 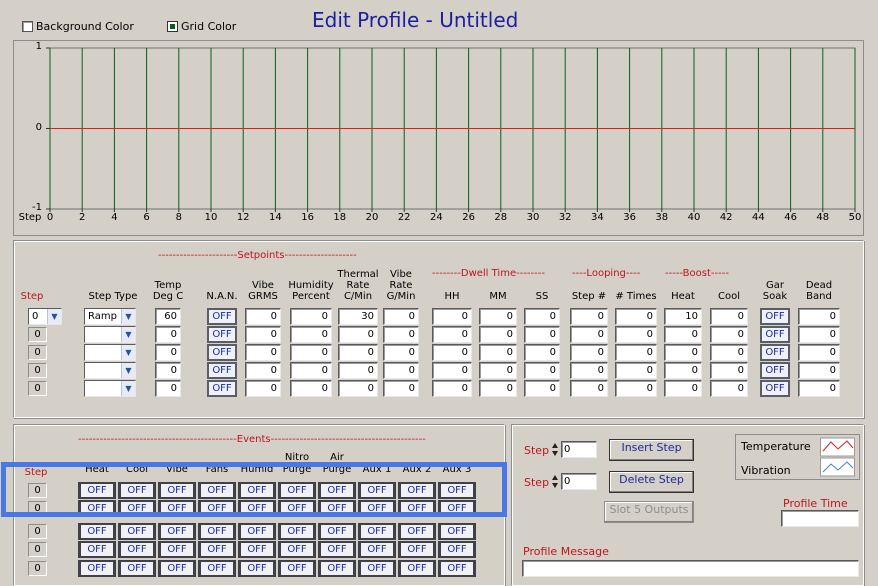 What do you see at coordinates (683, 316) in the screenshot?
I see `heat-field: 10` at bounding box center [683, 316].